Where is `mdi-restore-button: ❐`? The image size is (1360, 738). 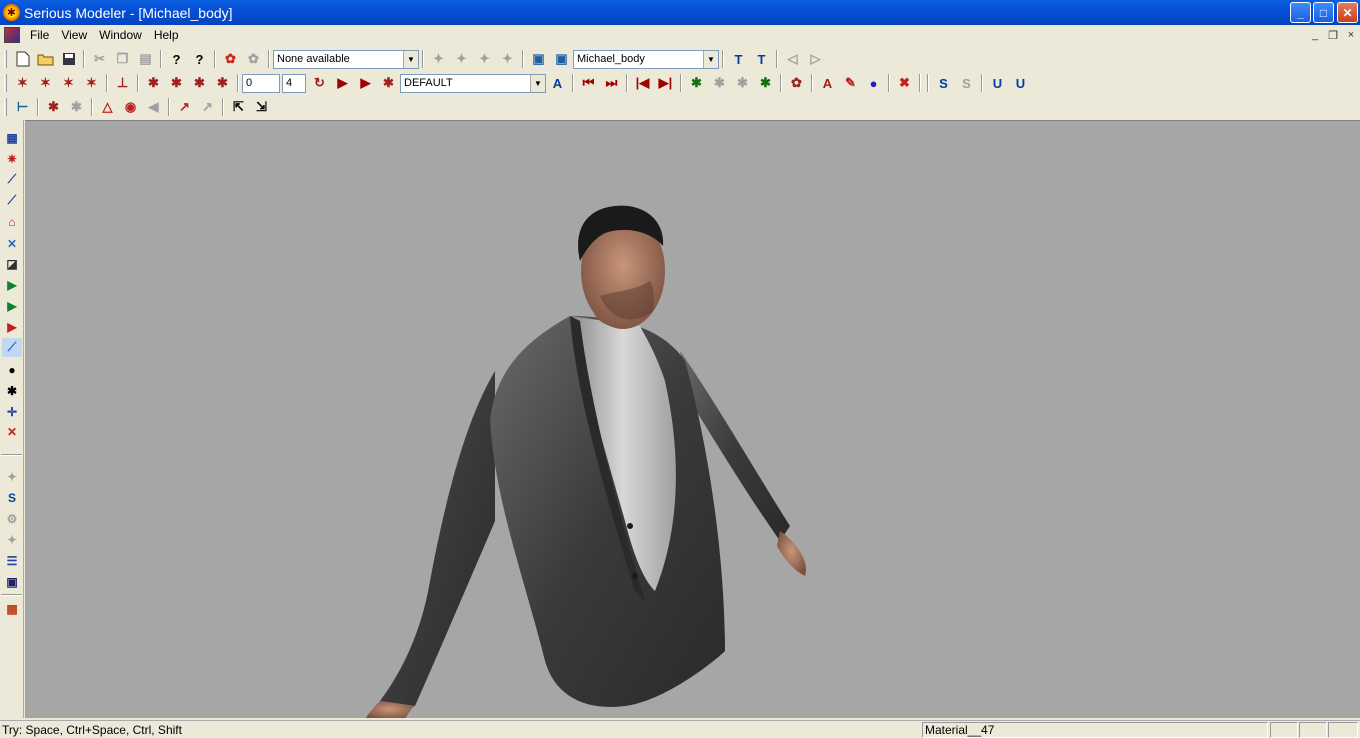 mdi-restore-button: ❐ is located at coordinates (1333, 35).